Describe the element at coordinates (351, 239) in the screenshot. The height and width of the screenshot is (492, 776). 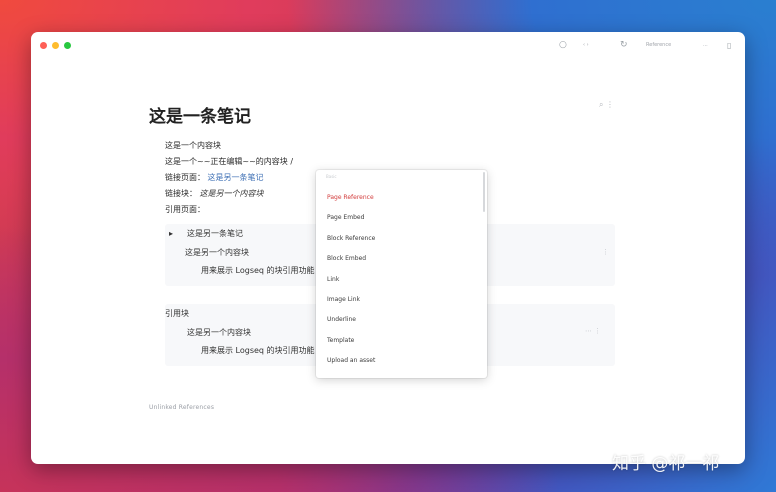
I see `menu-item-block-reference: Block Reference` at that location.